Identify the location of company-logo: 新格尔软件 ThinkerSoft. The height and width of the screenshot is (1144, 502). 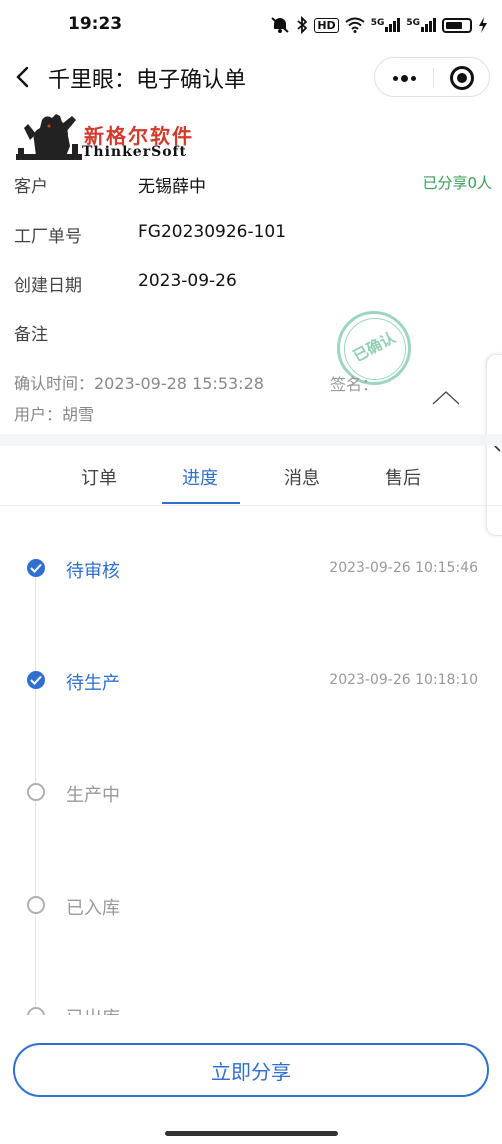
(111, 136).